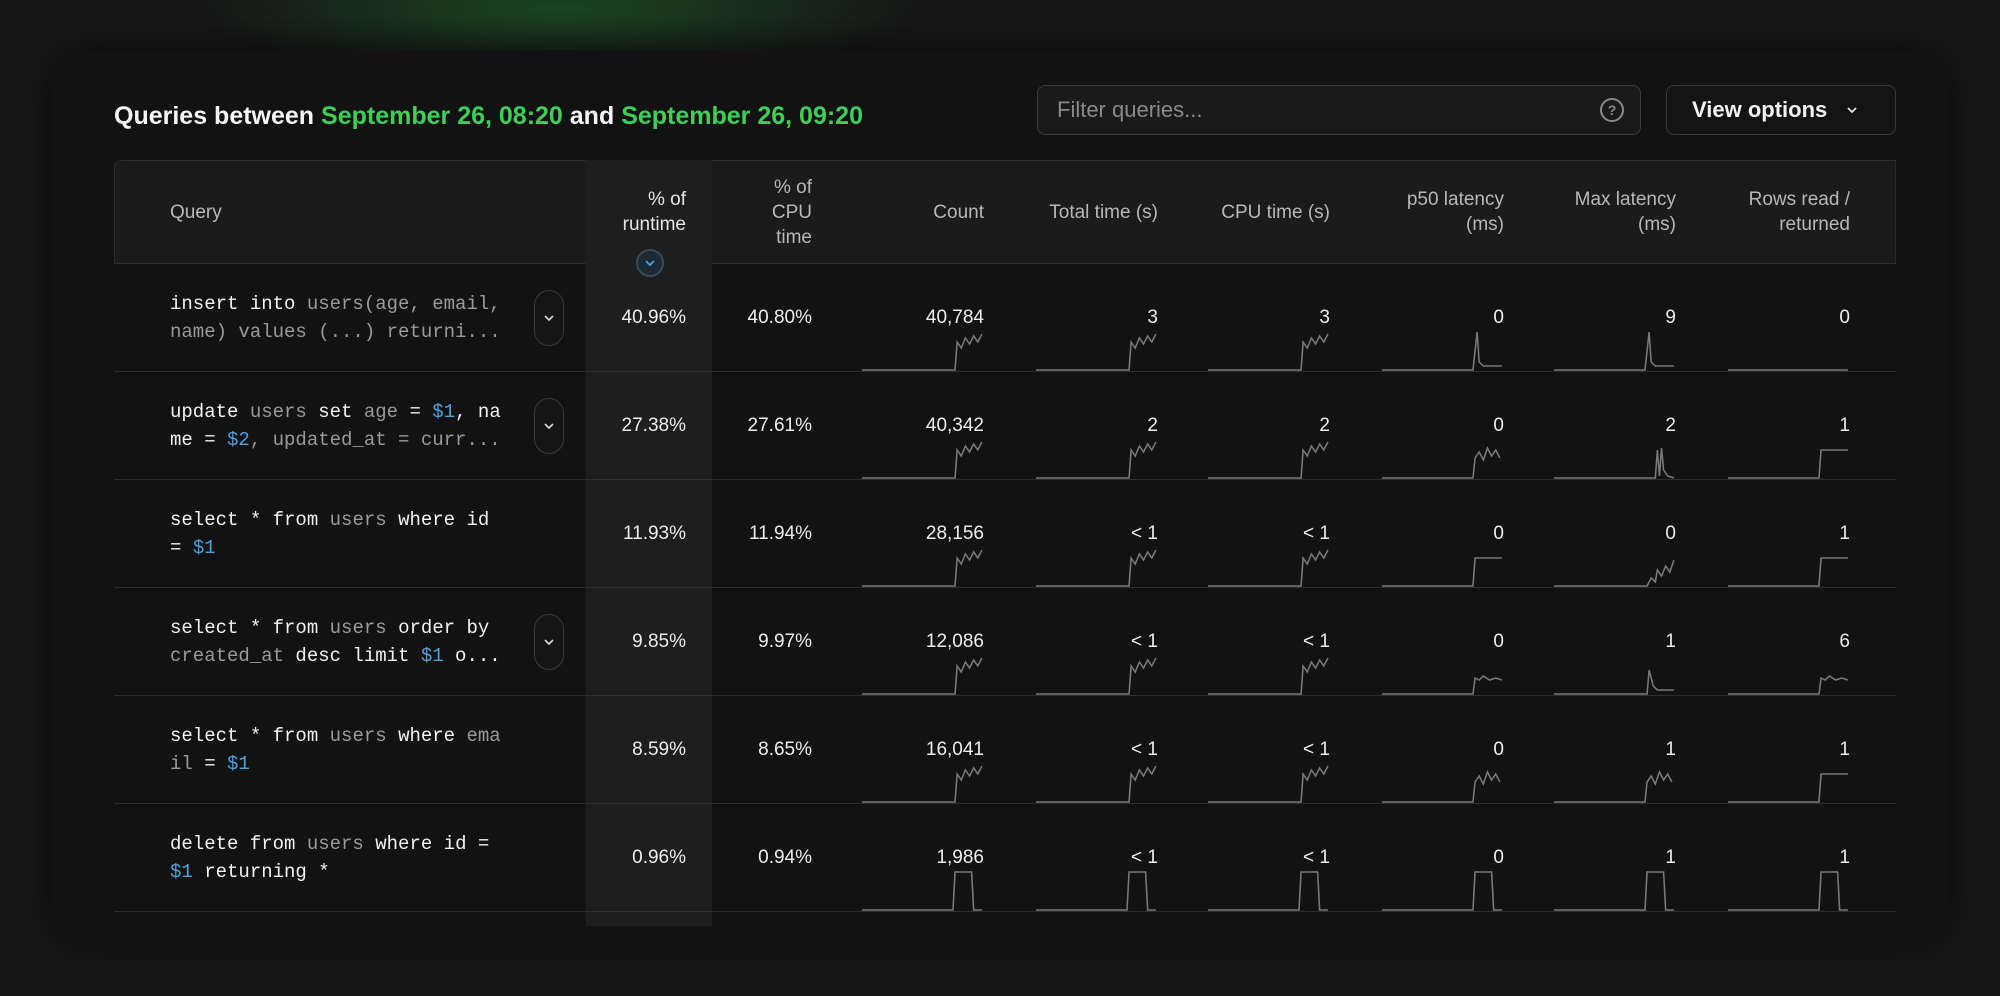 Image resolution: width=2000 pixels, height=996 pixels. What do you see at coordinates (911, 212) in the screenshot?
I see `column-header-count: Count` at bounding box center [911, 212].